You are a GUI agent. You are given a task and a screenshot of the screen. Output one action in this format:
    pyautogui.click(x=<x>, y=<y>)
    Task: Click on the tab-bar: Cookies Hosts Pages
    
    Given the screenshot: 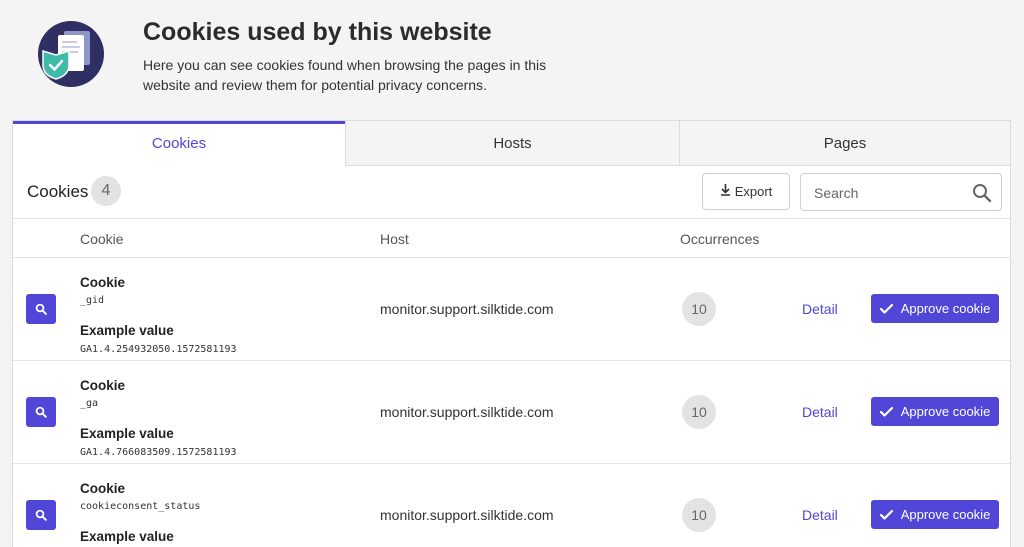 What is the action you would take?
    pyautogui.click(x=511, y=143)
    